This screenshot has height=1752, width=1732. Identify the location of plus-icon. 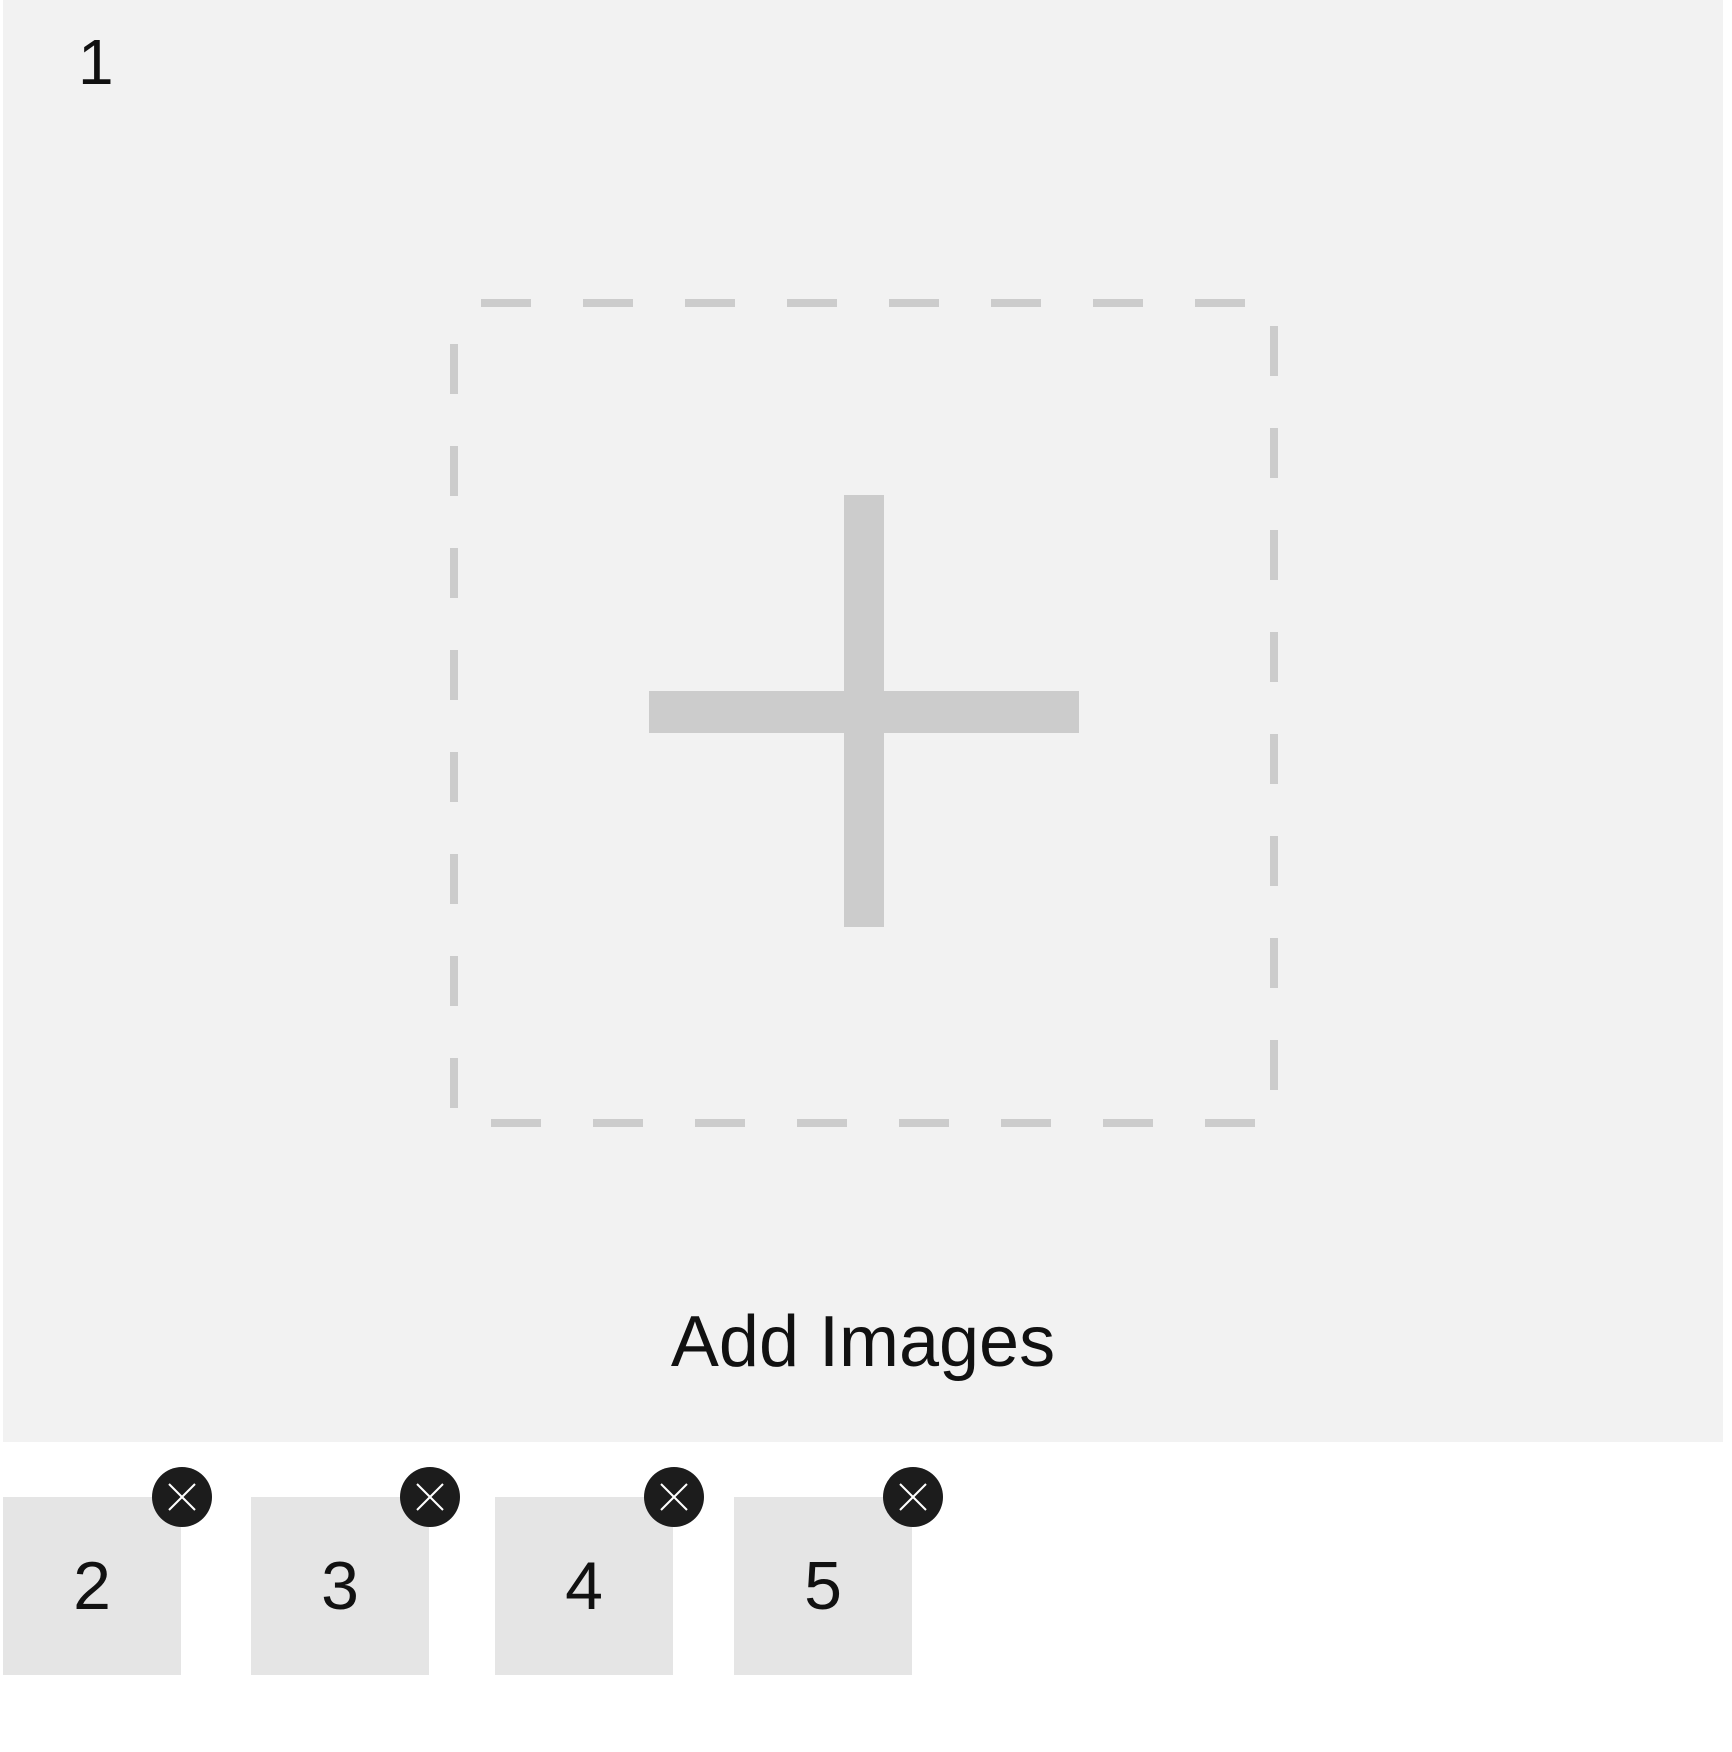
(864, 711).